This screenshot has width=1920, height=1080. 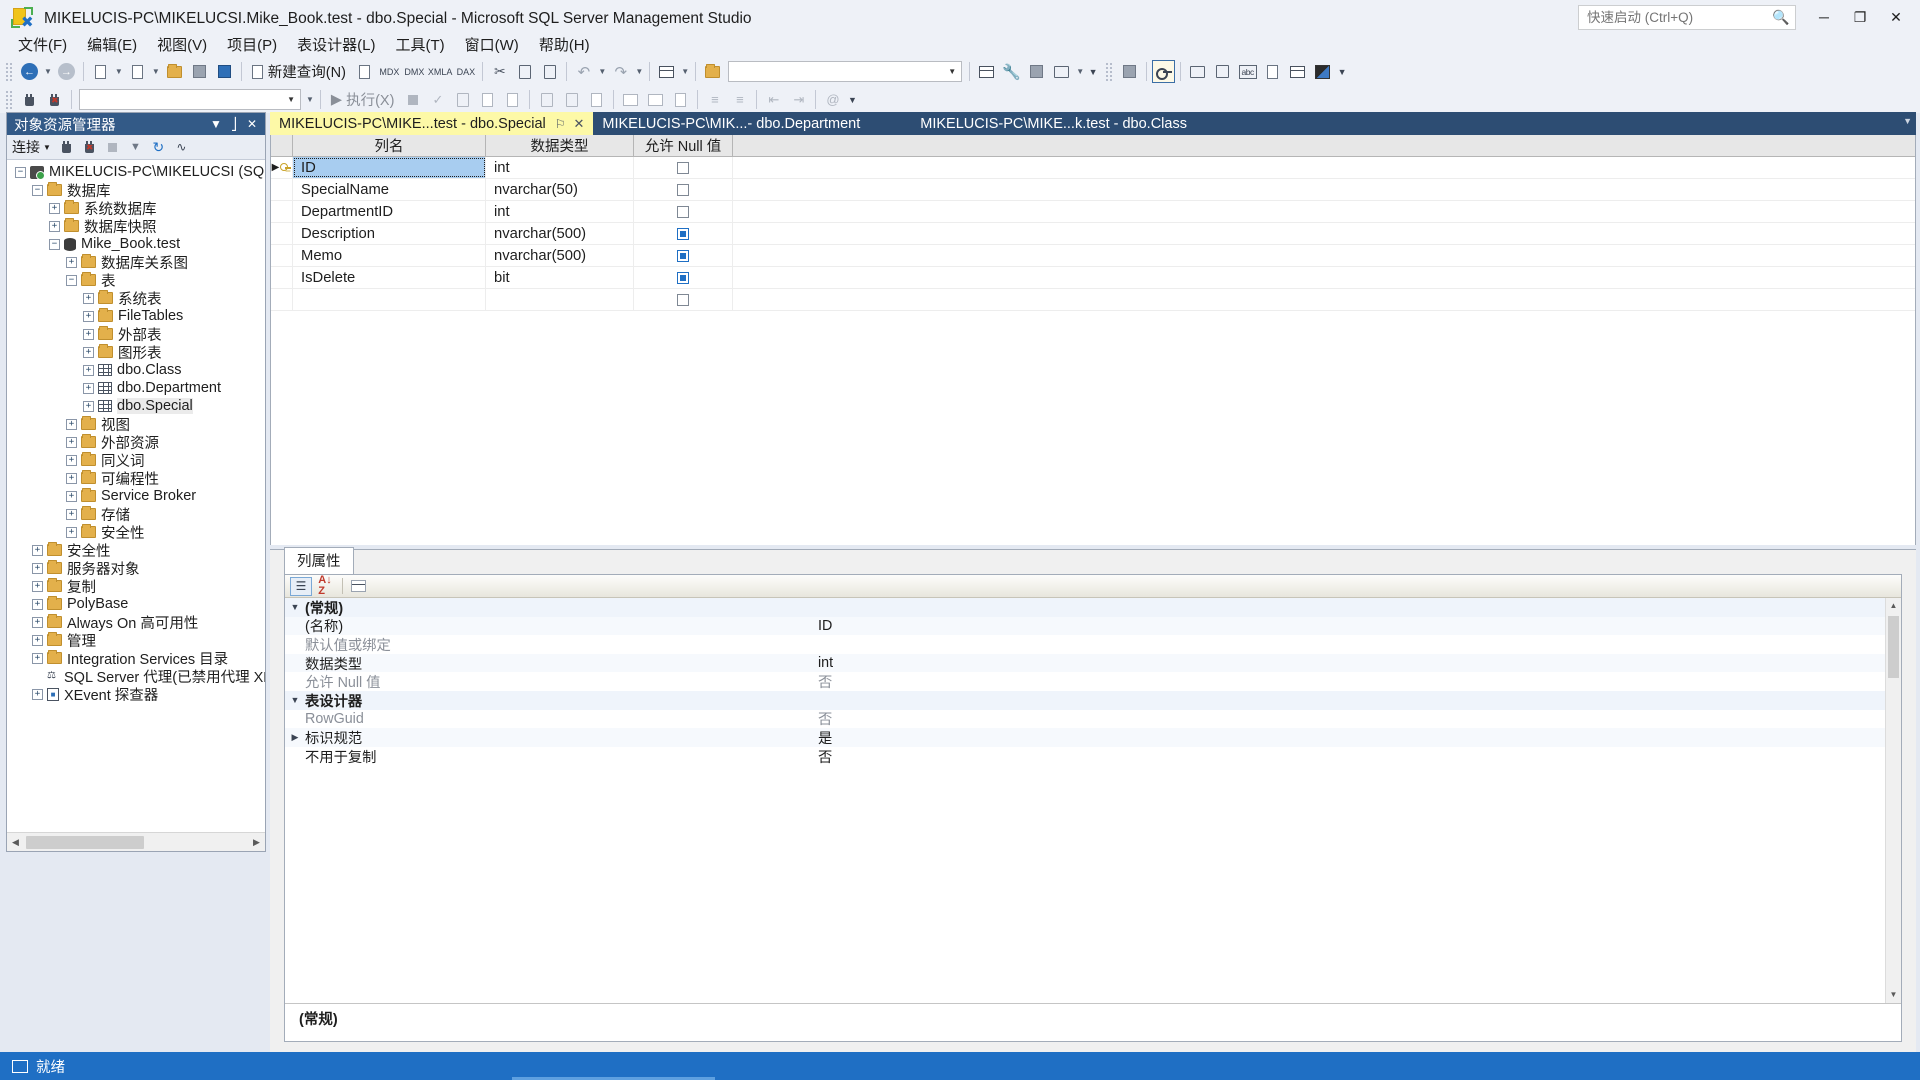 I want to click on cell-data-type: int, so click(x=560, y=167).